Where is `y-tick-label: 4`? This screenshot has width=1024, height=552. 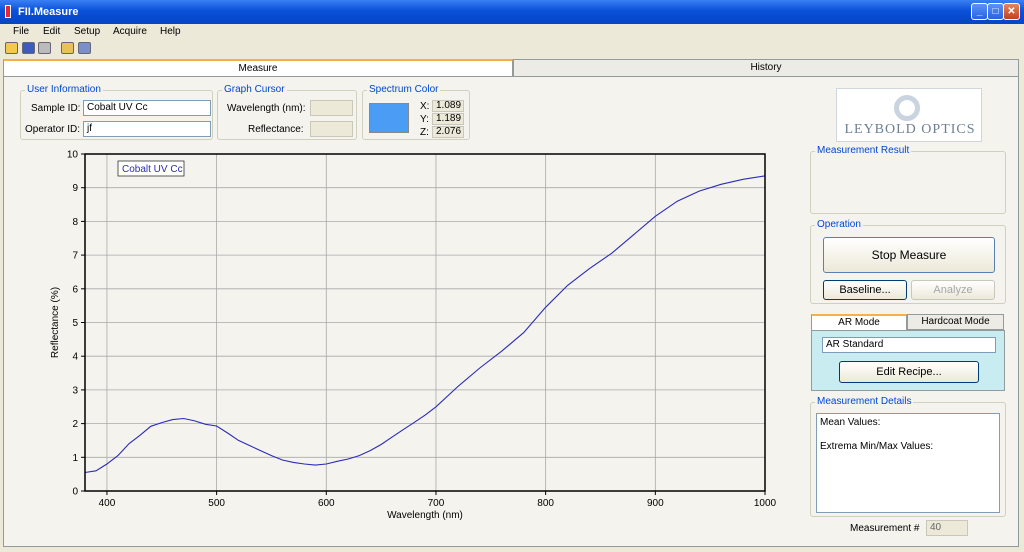
y-tick-label: 4 is located at coordinates (75, 357).